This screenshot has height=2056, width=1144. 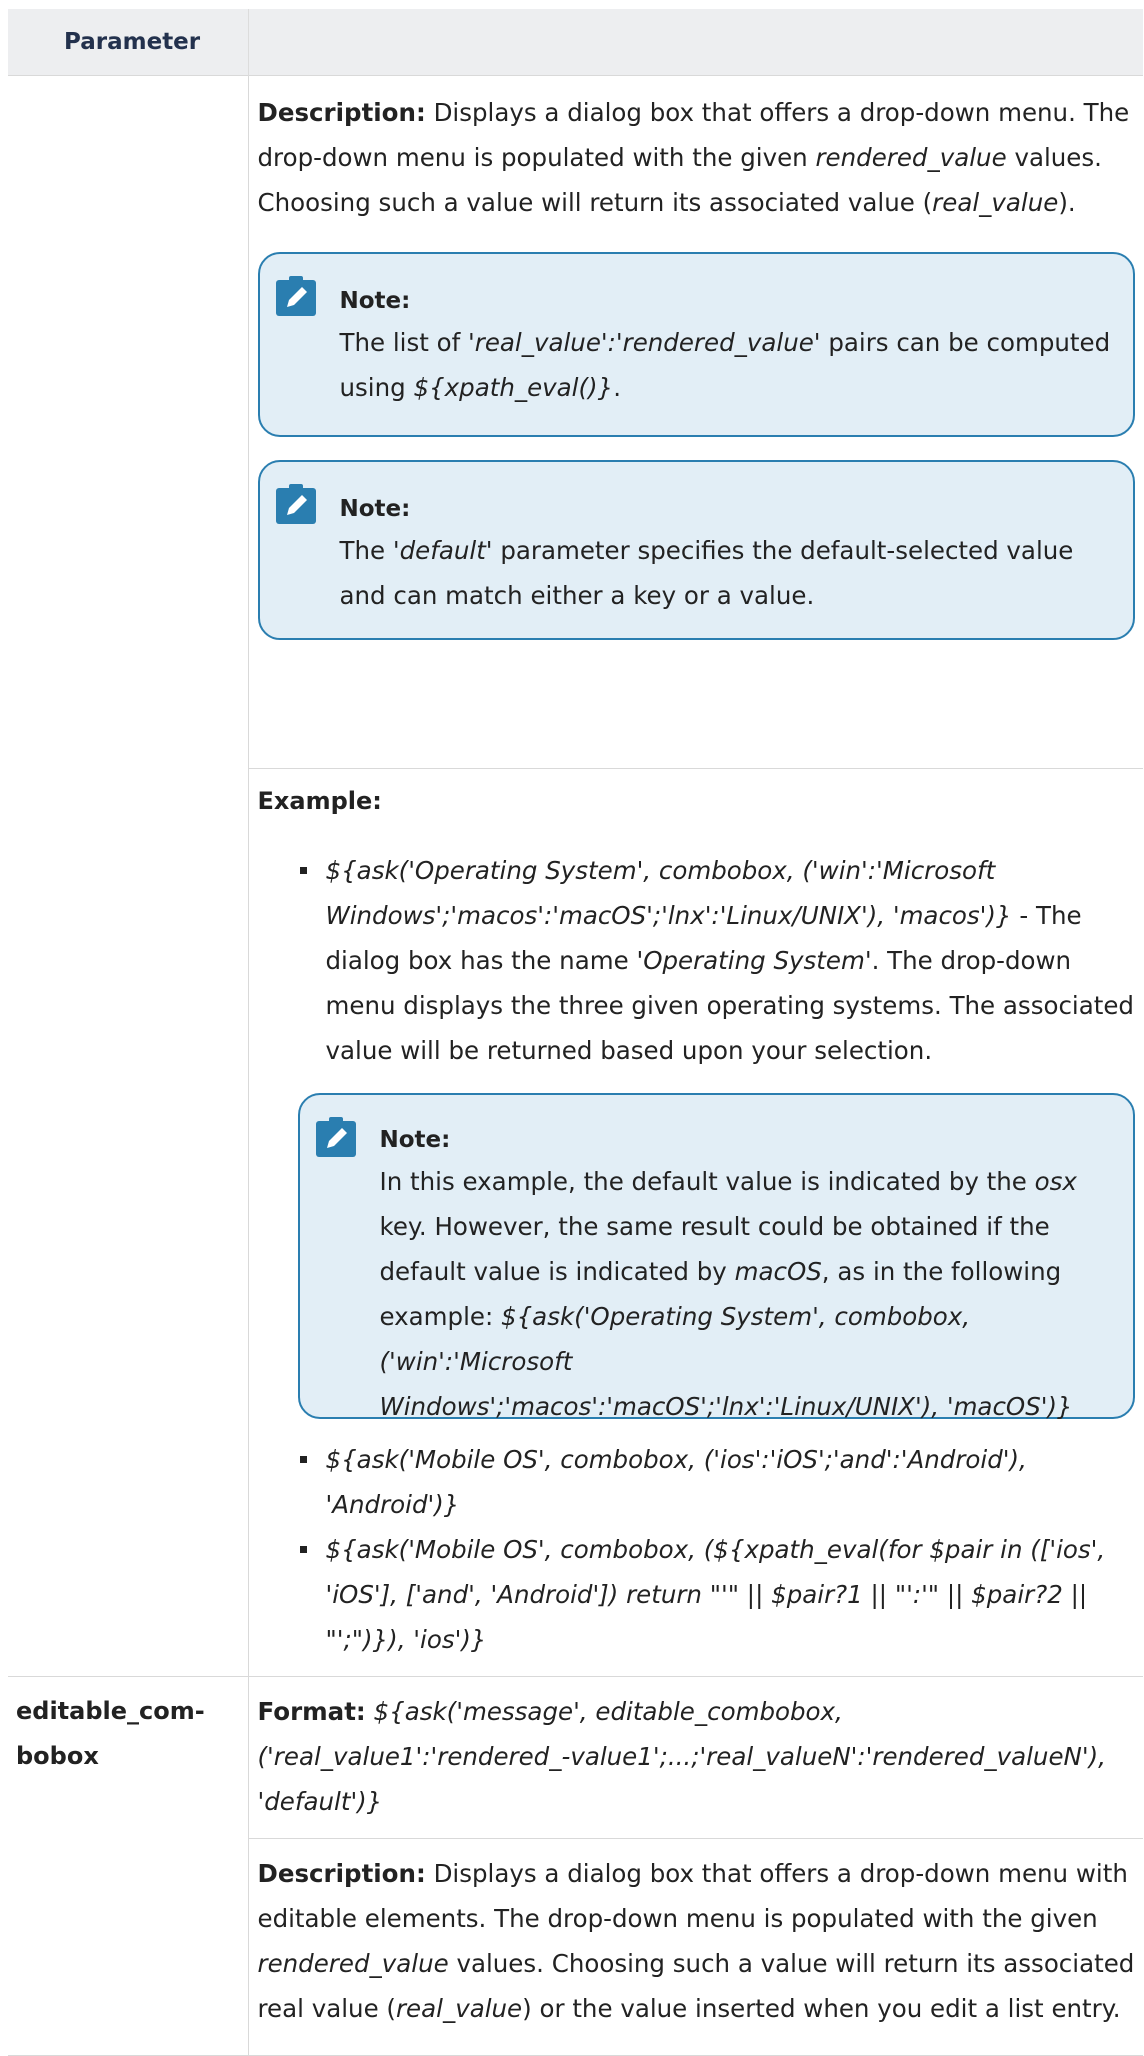 What do you see at coordinates (617, 387) in the screenshot?
I see `note-text-part: .` at bounding box center [617, 387].